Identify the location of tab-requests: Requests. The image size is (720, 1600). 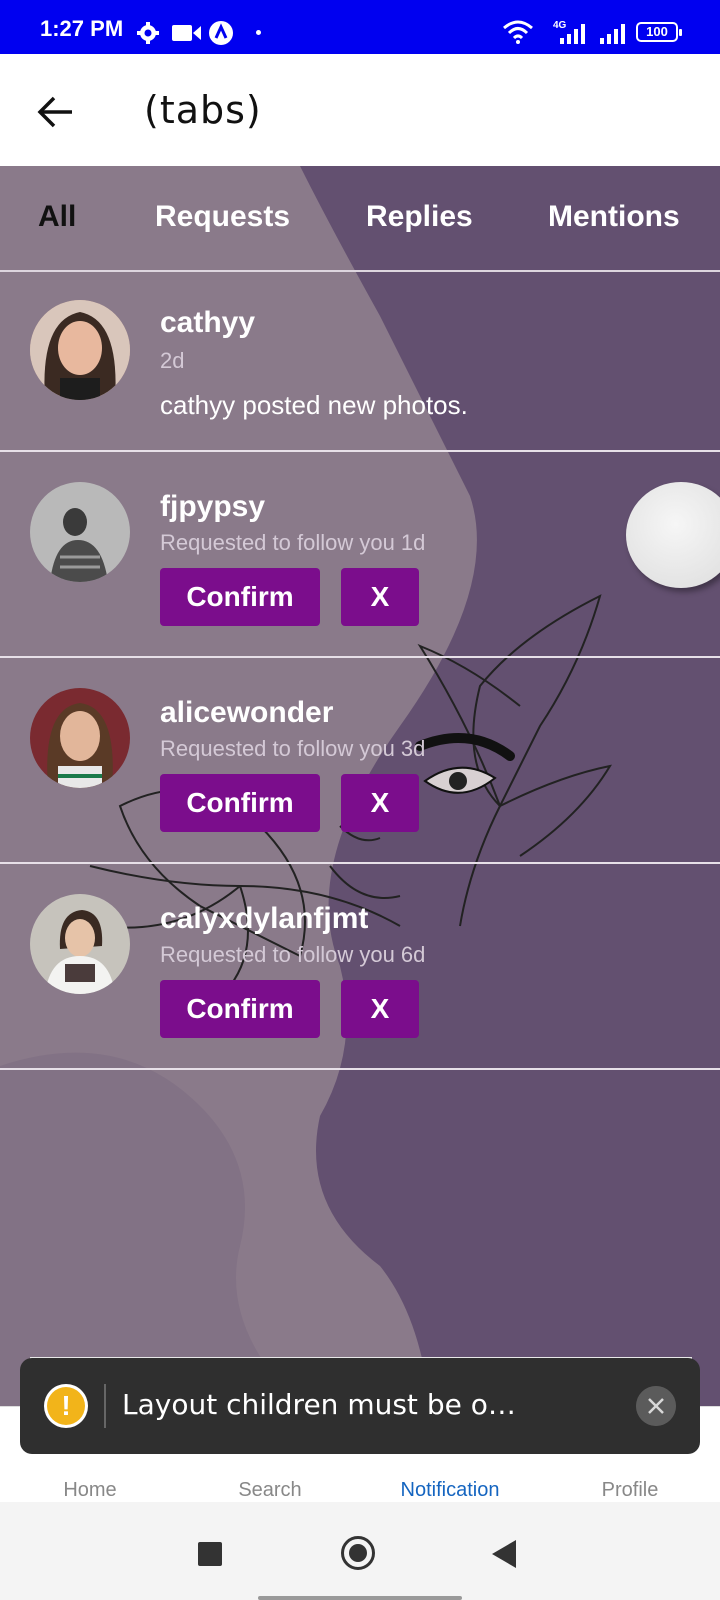
(222, 217).